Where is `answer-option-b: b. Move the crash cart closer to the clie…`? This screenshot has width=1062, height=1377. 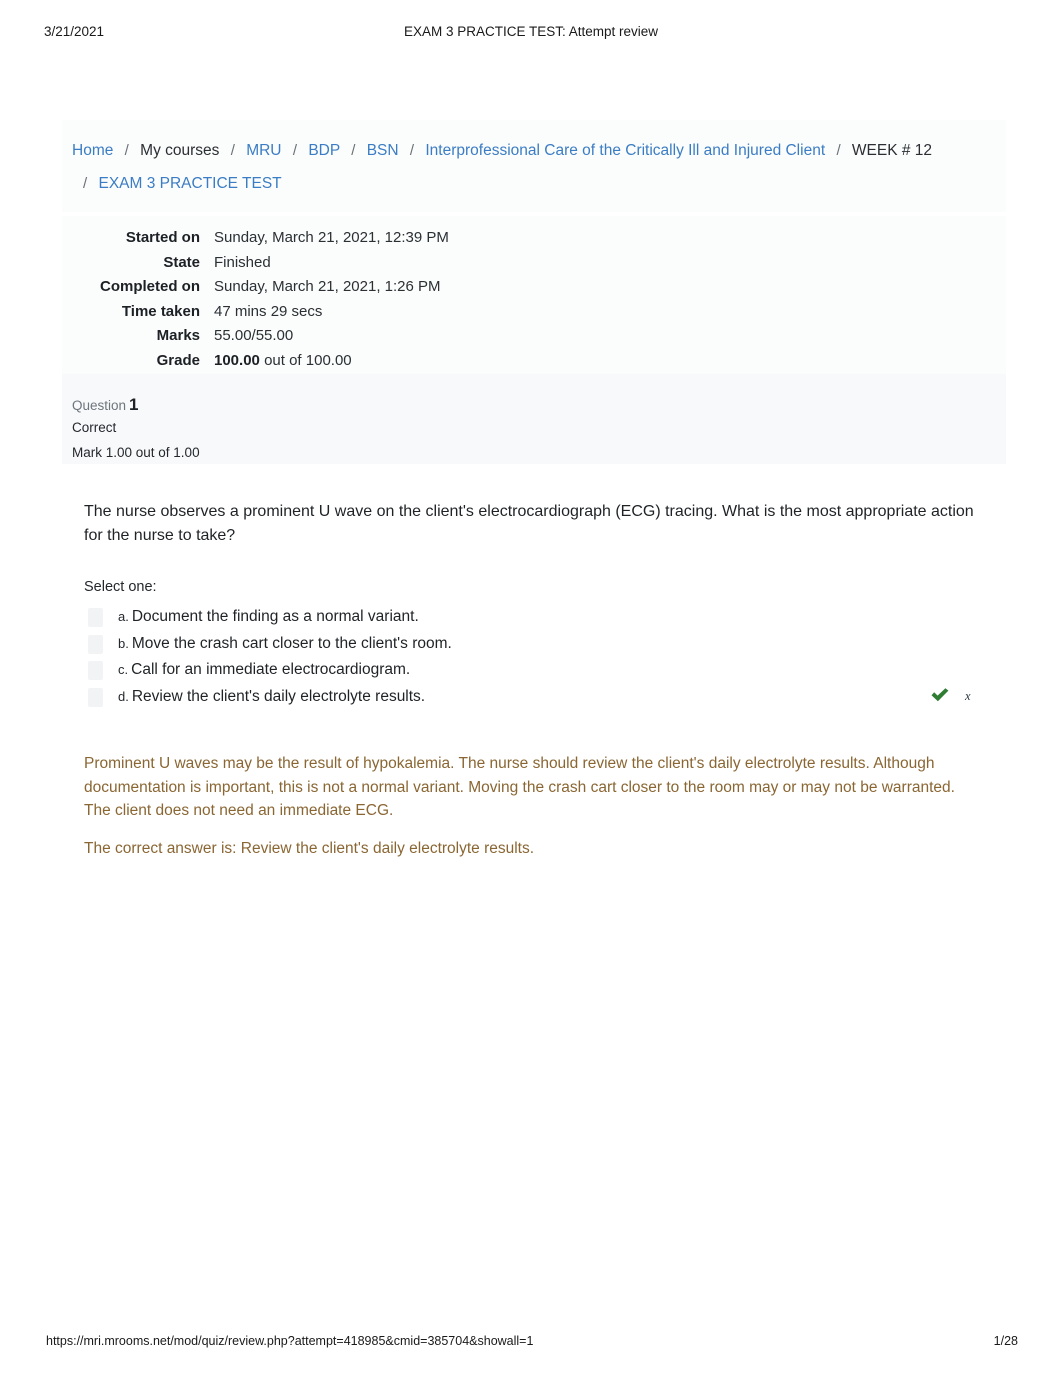
answer-option-b: b. Move the crash cart closer to the clie… is located at coordinates (534, 644).